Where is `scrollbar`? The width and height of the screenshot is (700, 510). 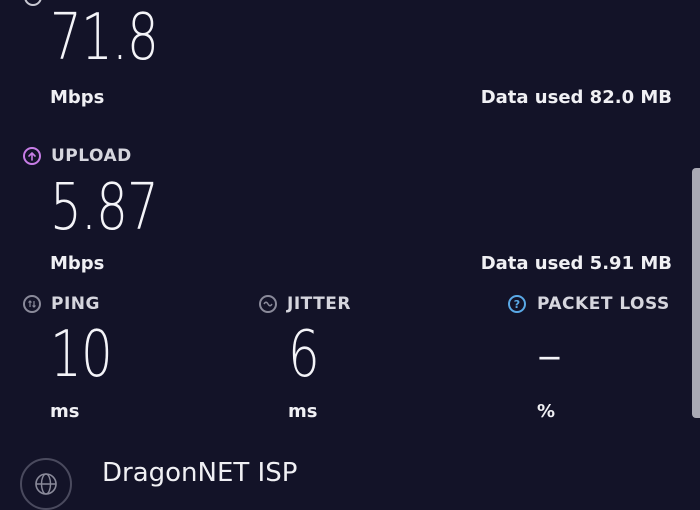
scrollbar is located at coordinates (696, 293).